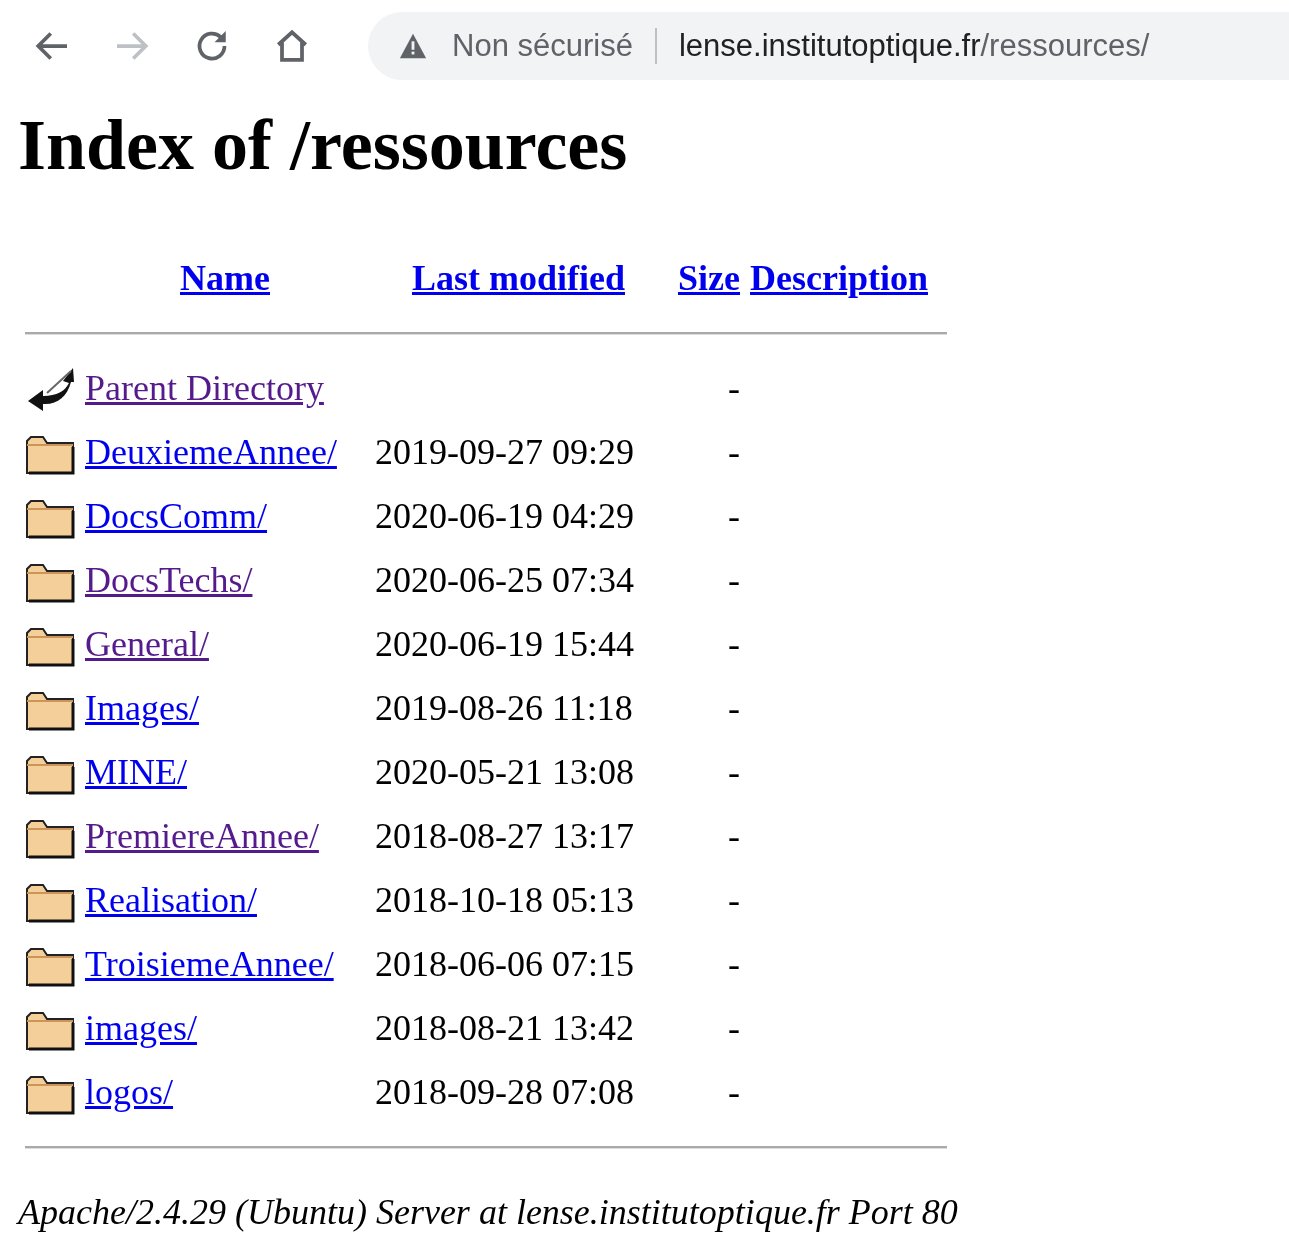  I want to click on file-link: images/, so click(141, 1028).